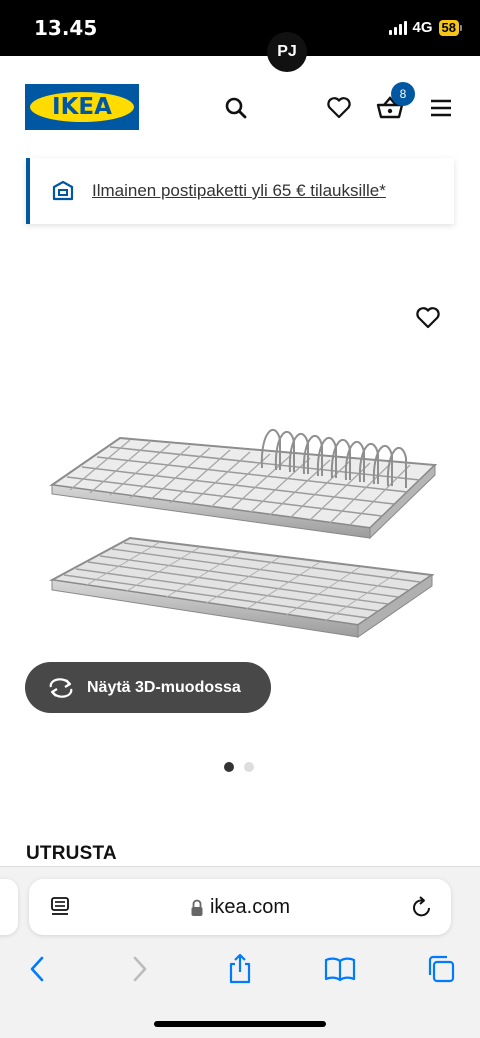  Describe the element at coordinates (287, 52) in the screenshot. I see `account-avatar: PJ` at that location.